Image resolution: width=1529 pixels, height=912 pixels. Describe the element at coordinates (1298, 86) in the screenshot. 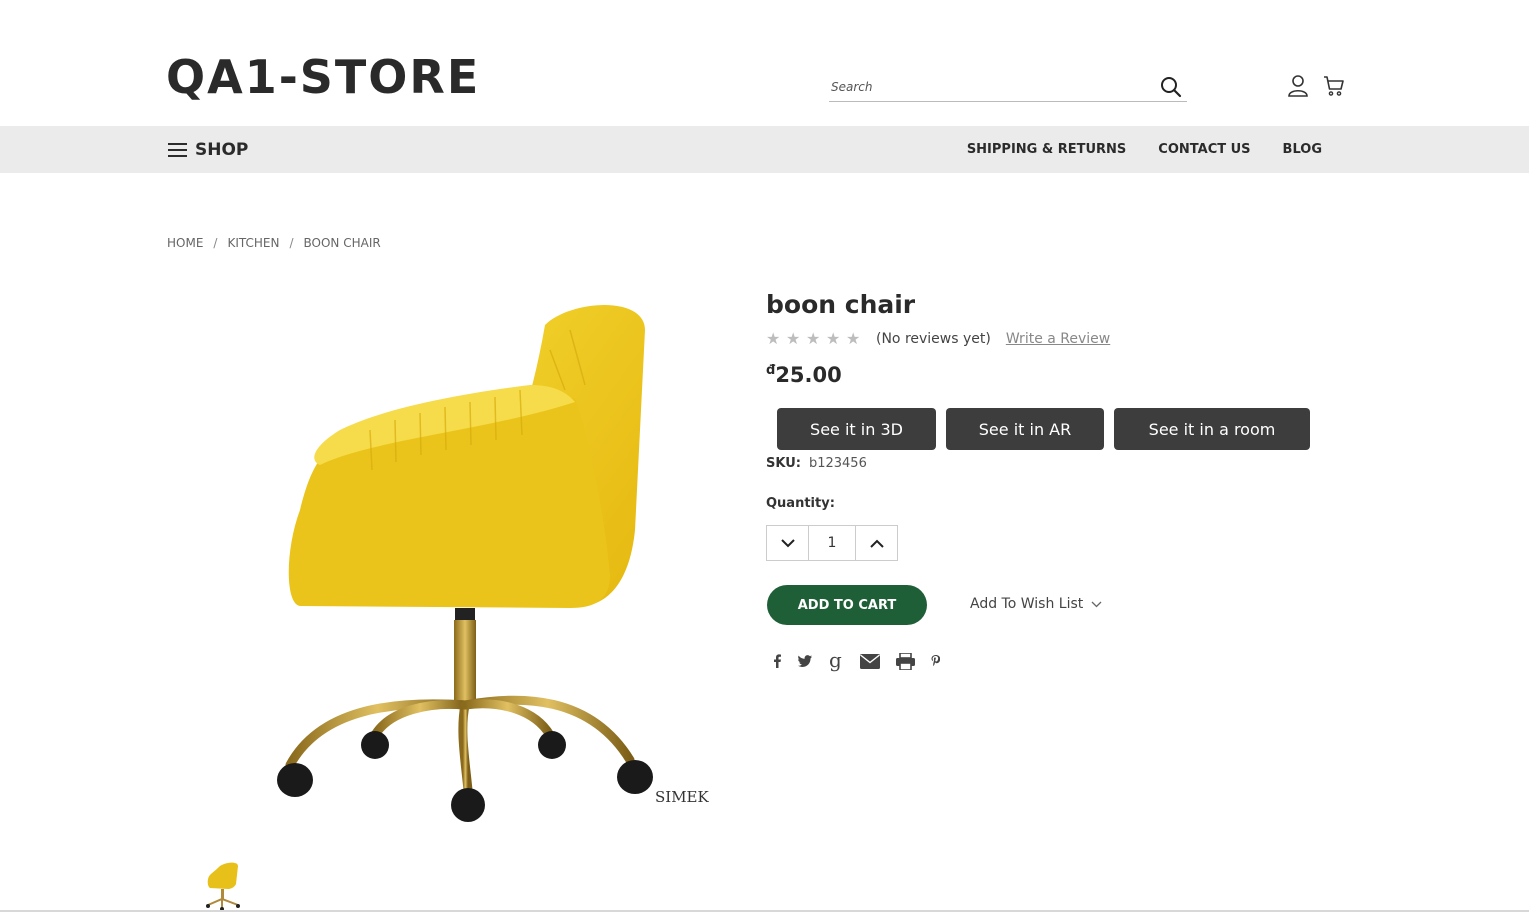

I see `user-icon` at that location.